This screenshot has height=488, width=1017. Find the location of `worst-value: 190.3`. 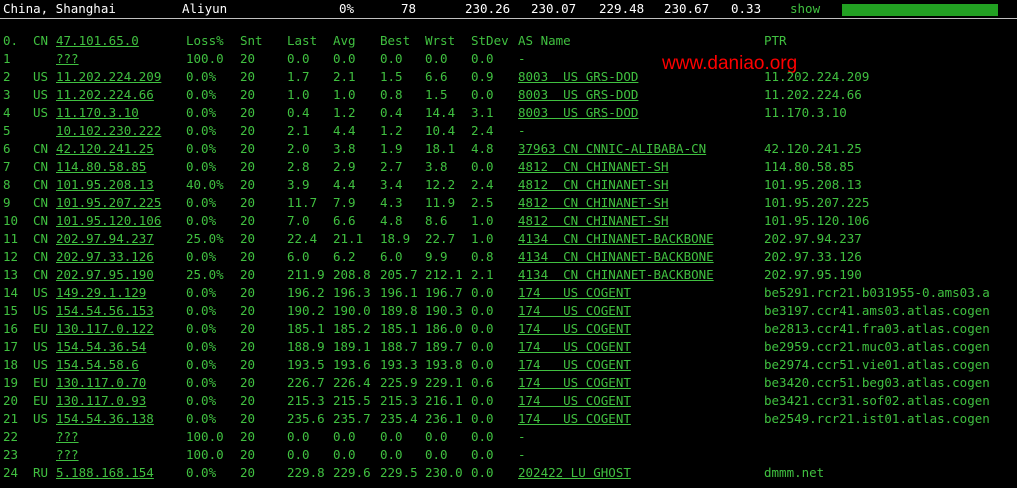

worst-value: 190.3 is located at coordinates (444, 310).